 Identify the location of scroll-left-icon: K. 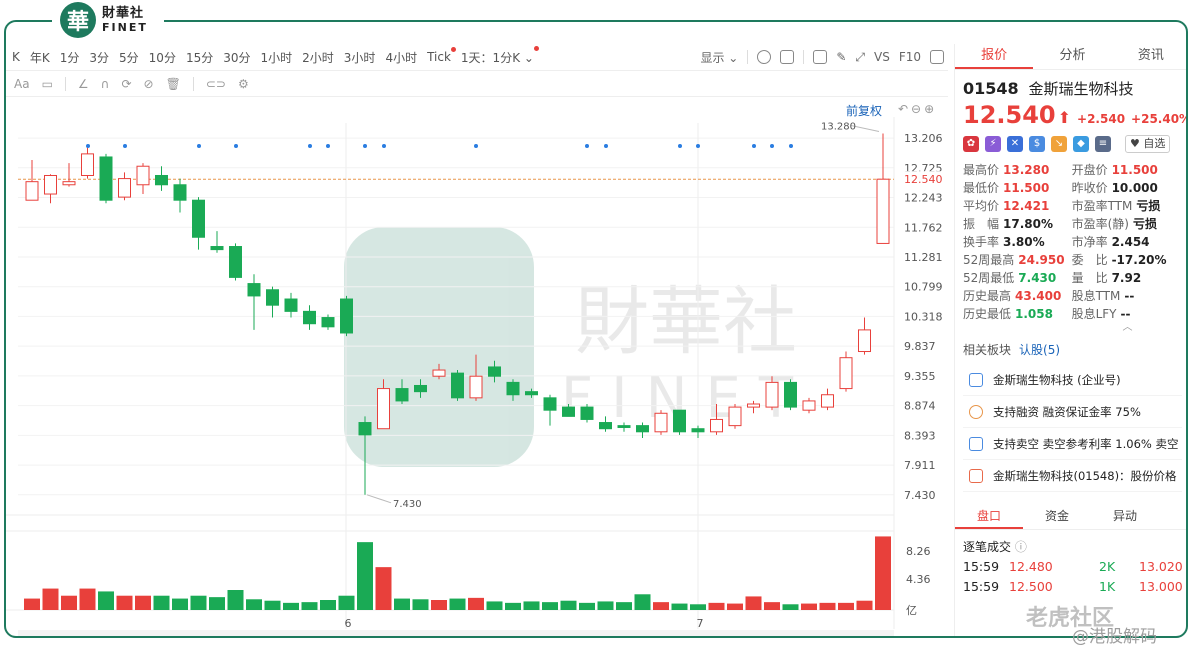
(16, 57).